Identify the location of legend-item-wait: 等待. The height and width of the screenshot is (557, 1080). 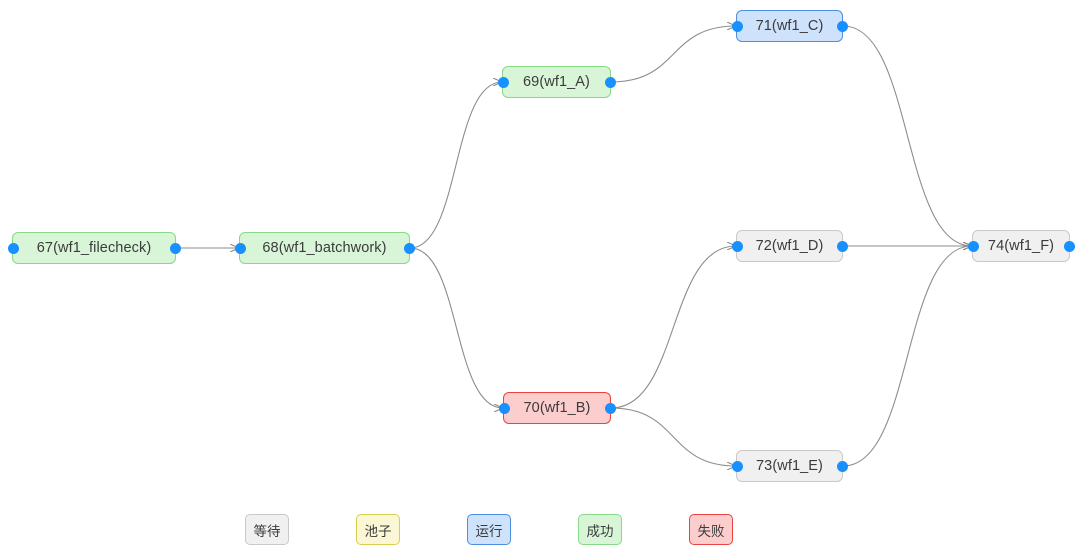
(267, 529).